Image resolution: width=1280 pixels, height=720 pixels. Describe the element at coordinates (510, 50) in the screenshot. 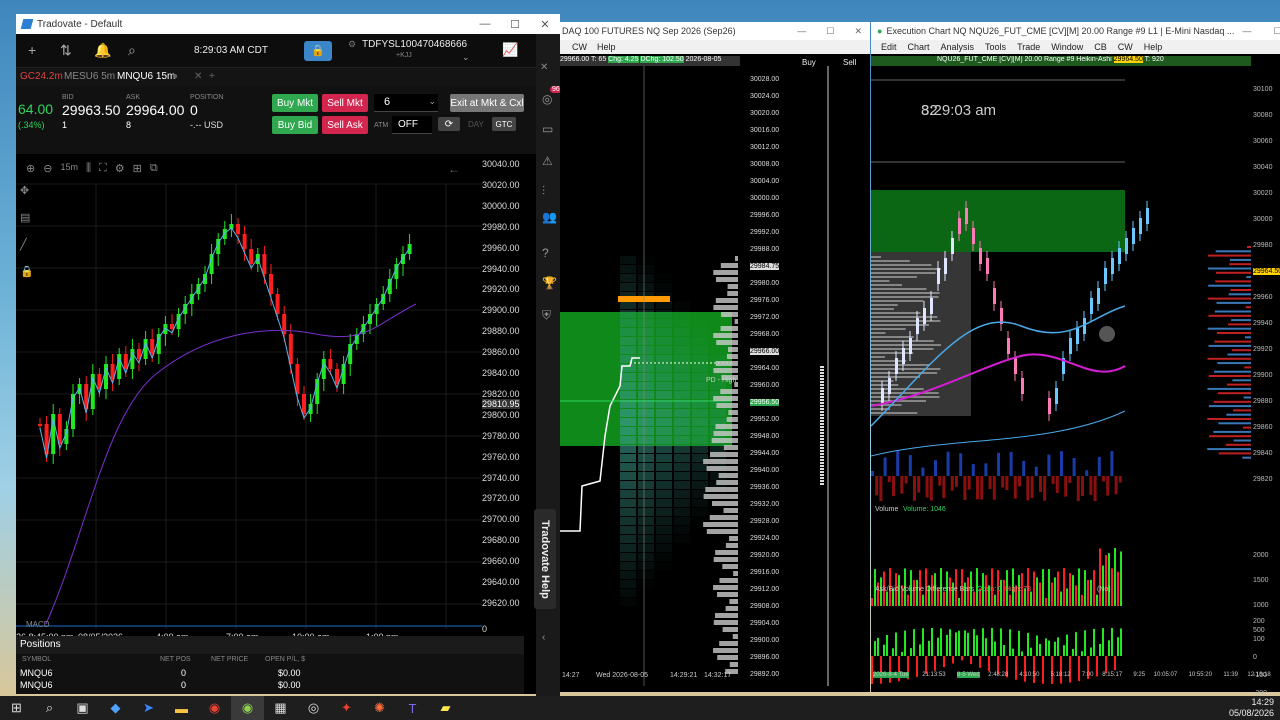

I see `chart-line-icon: 📈` at that location.